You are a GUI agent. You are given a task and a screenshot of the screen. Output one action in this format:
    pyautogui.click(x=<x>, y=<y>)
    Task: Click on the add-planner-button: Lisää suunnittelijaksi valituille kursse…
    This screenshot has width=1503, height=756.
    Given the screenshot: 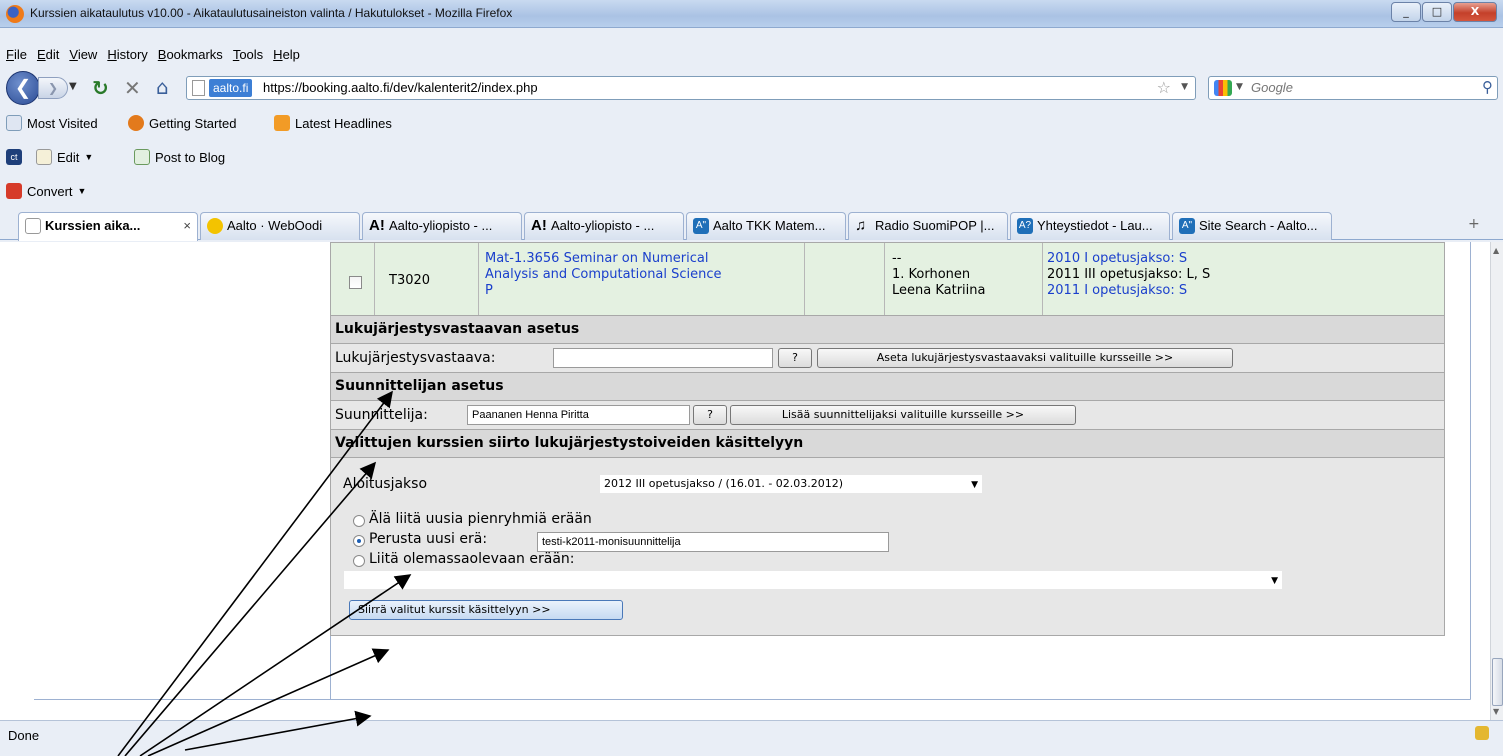 What is the action you would take?
    pyautogui.click(x=903, y=415)
    